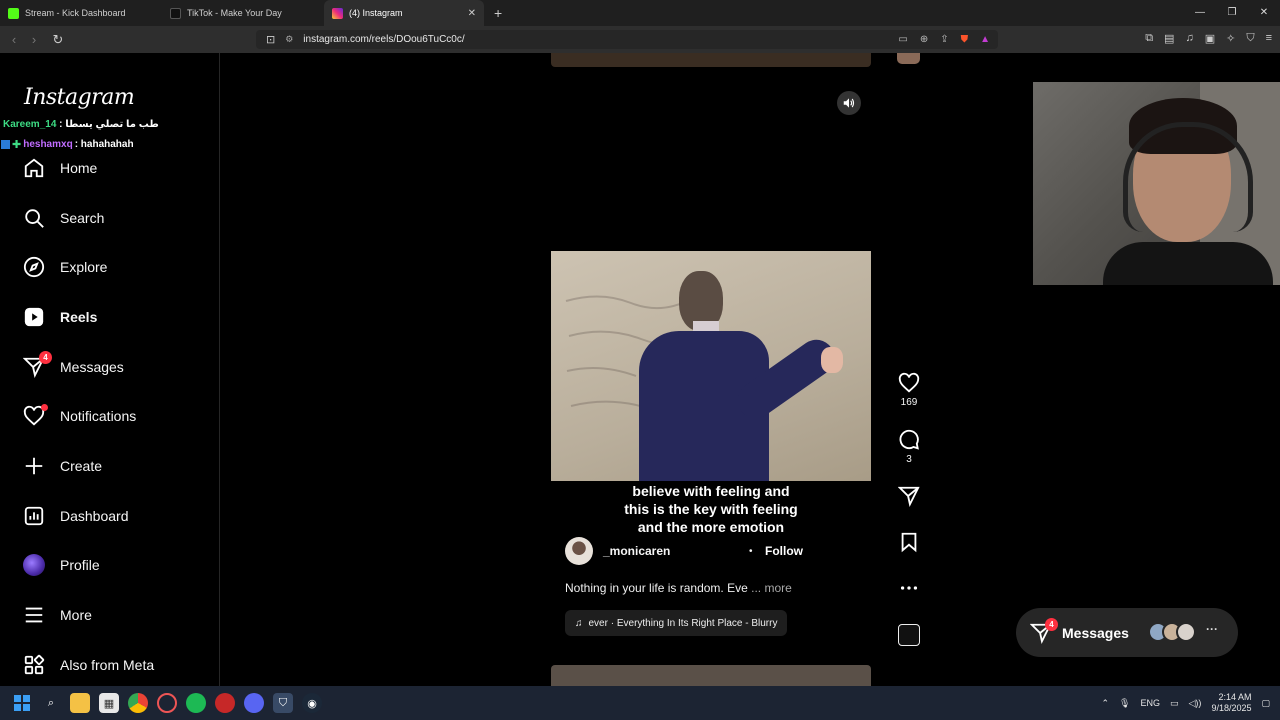 This screenshot has width=1280, height=720. What do you see at coordinates (94, 516) in the screenshot?
I see `sidebar-item-label: Dashboard` at bounding box center [94, 516].